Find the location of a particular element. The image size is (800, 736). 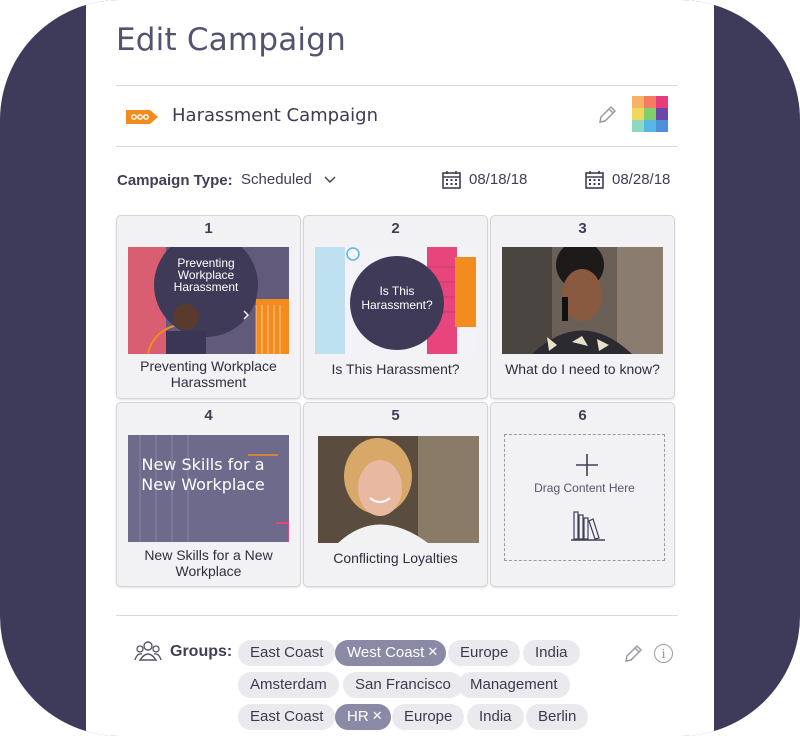

tile-number: 1 is located at coordinates (208, 228).